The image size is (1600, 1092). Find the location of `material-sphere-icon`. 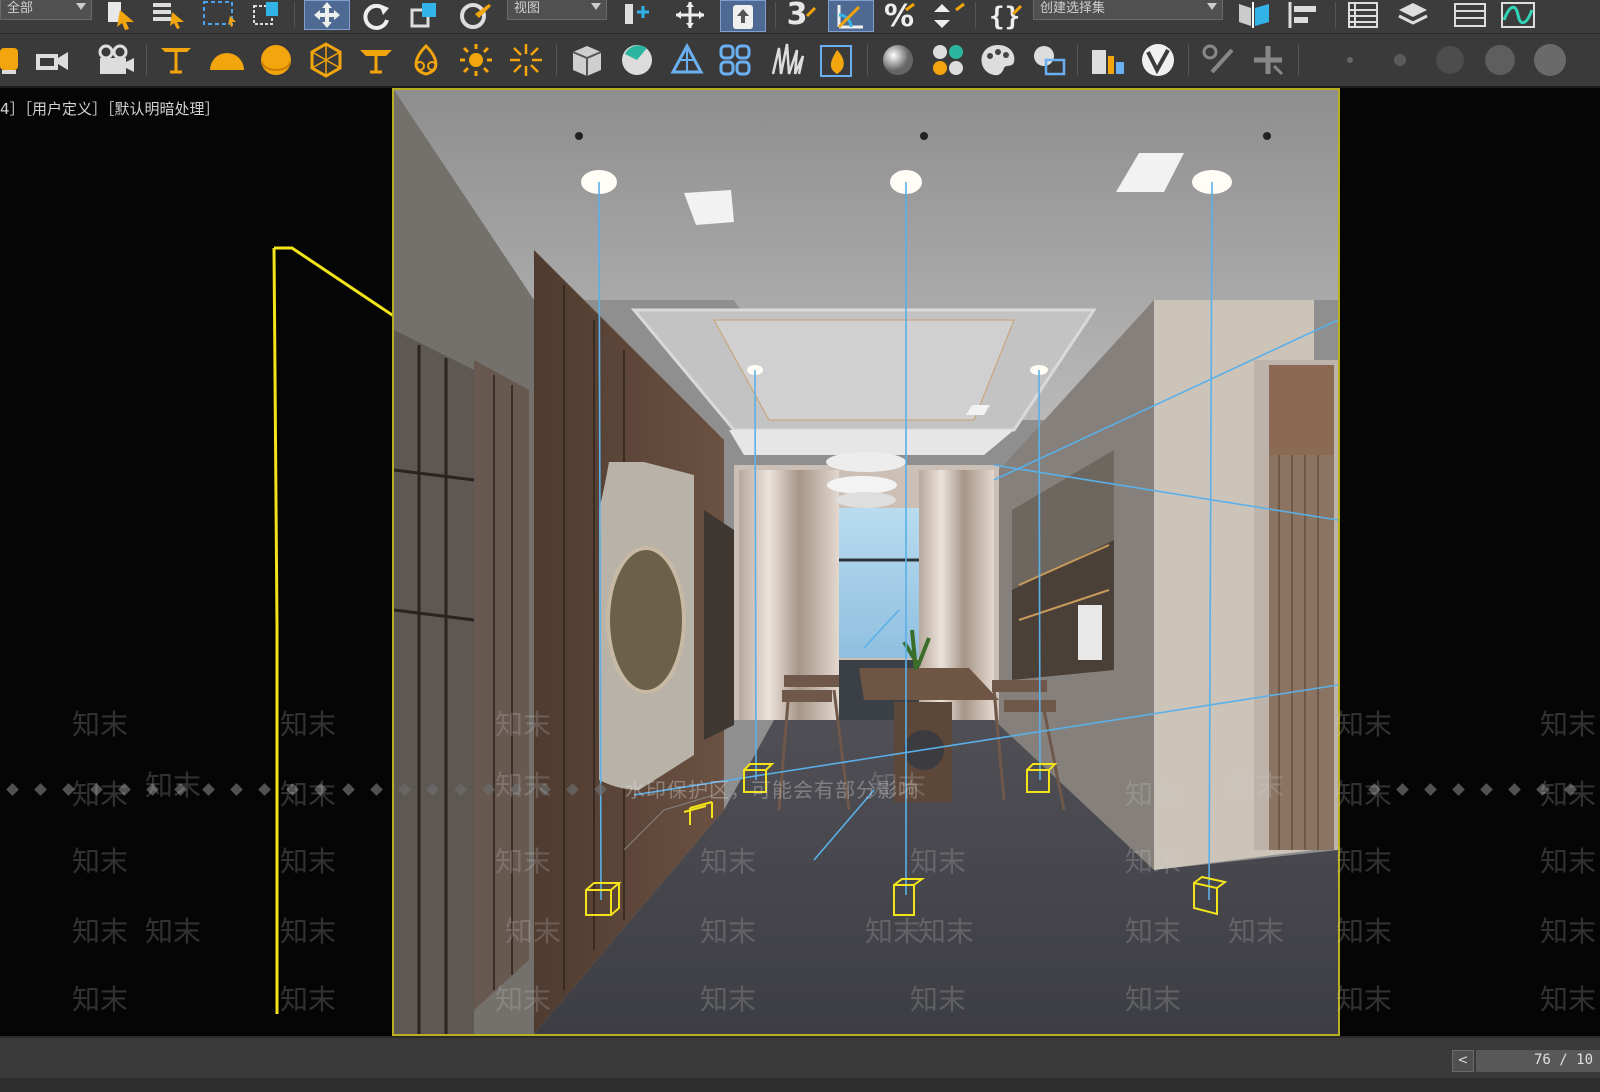

material-sphere-icon is located at coordinates (898, 60).